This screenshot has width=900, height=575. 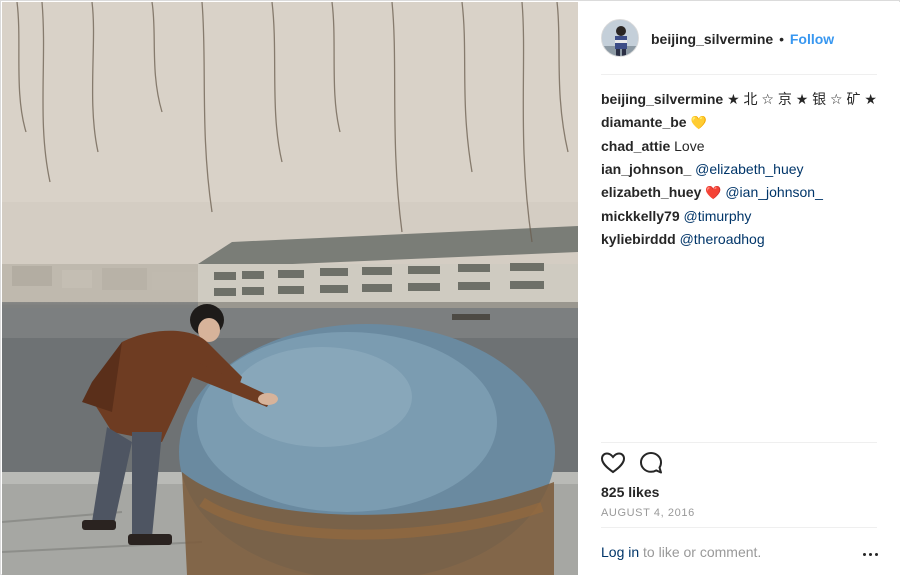 I want to click on comment-username: diamante_be, so click(x=644, y=122).